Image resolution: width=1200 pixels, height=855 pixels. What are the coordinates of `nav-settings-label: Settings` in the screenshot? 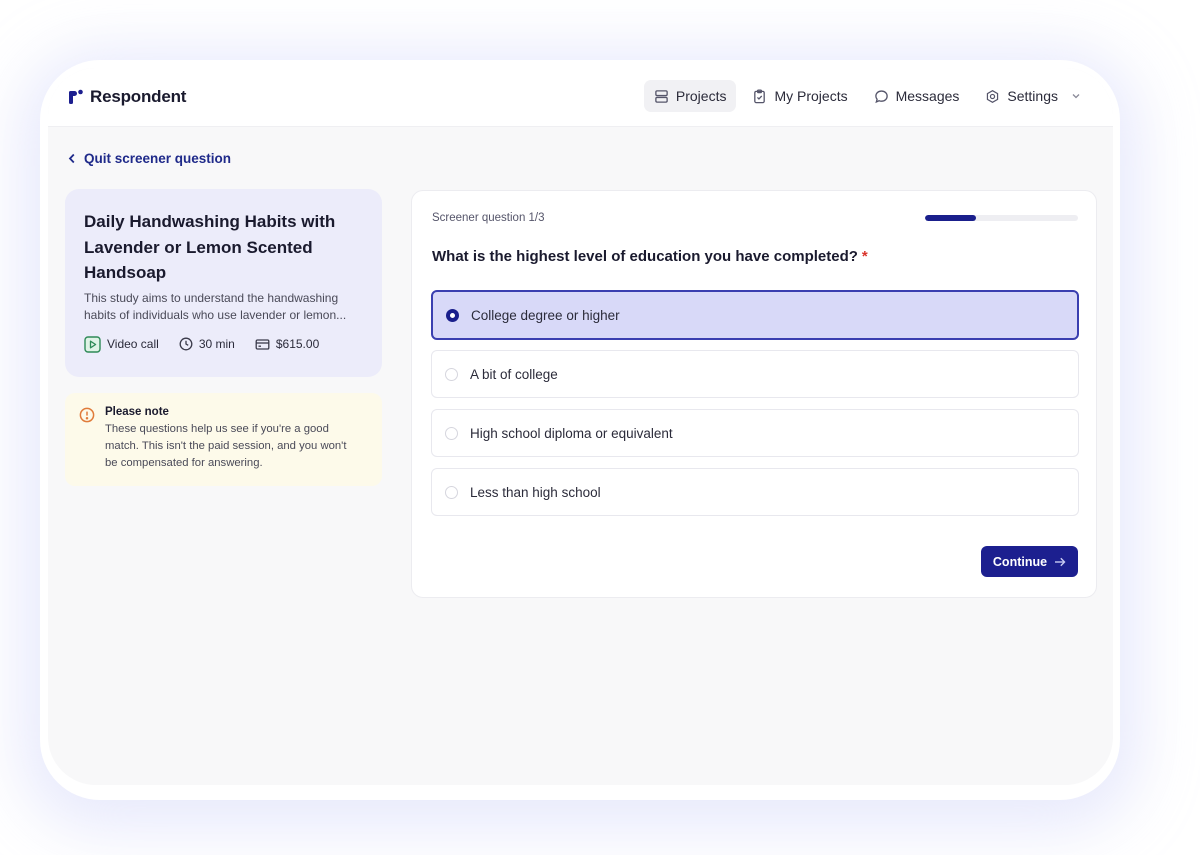 It's located at (1032, 96).